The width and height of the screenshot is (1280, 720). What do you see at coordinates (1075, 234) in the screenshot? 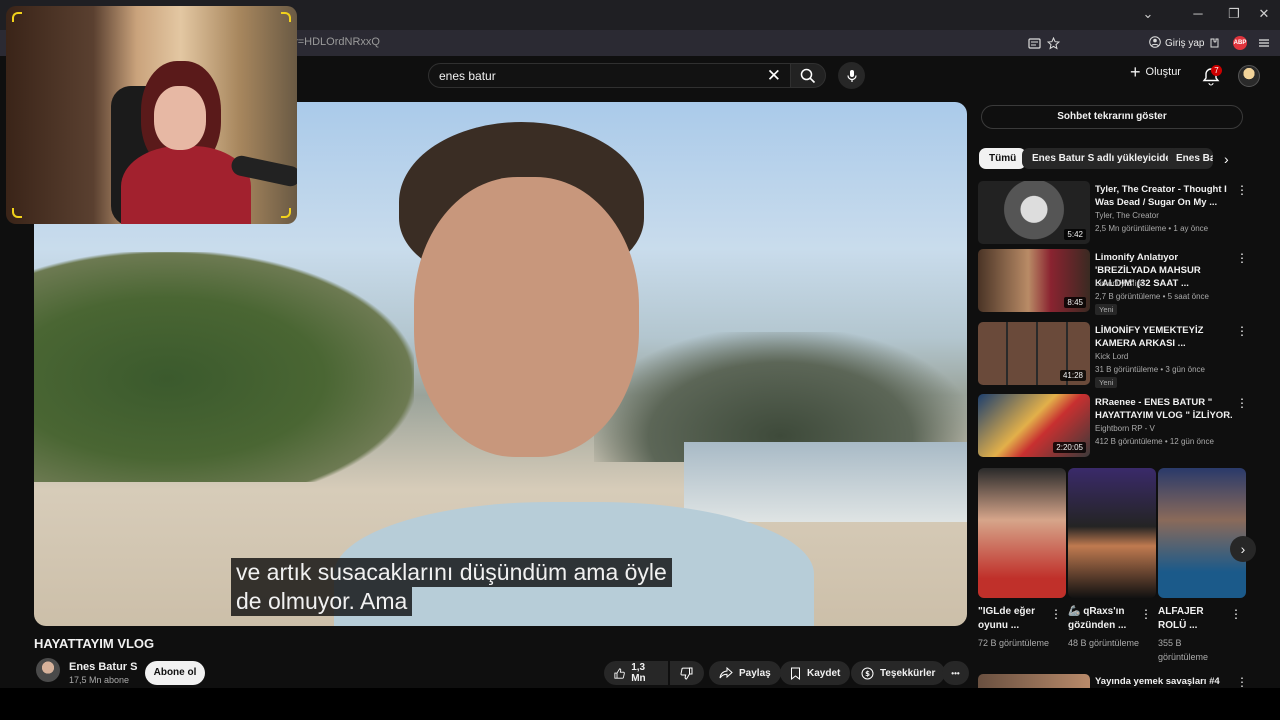
I see `duration-badge: 5:42` at bounding box center [1075, 234].